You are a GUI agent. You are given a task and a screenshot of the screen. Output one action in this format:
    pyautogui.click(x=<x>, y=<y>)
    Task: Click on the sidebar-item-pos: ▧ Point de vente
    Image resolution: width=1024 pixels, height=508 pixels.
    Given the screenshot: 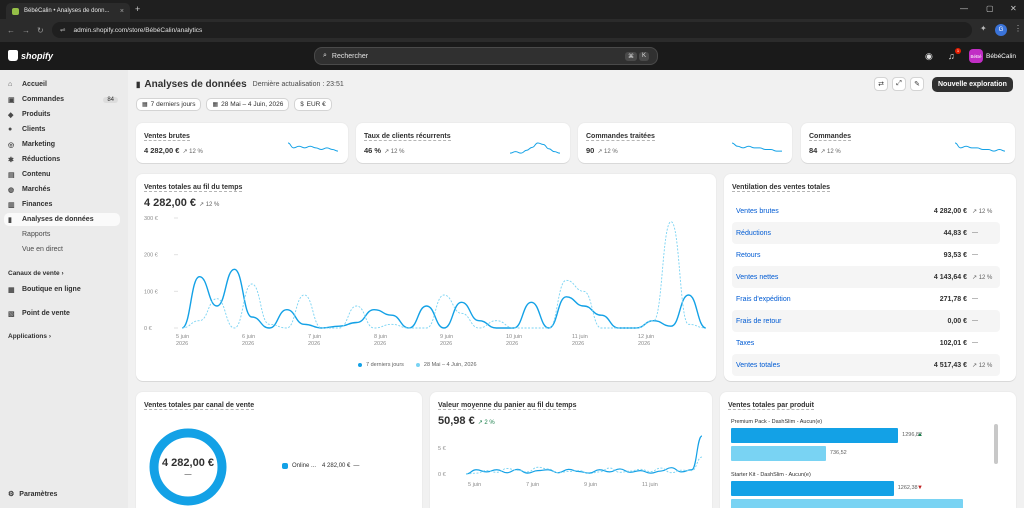 What is the action you would take?
    pyautogui.click(x=62, y=313)
    